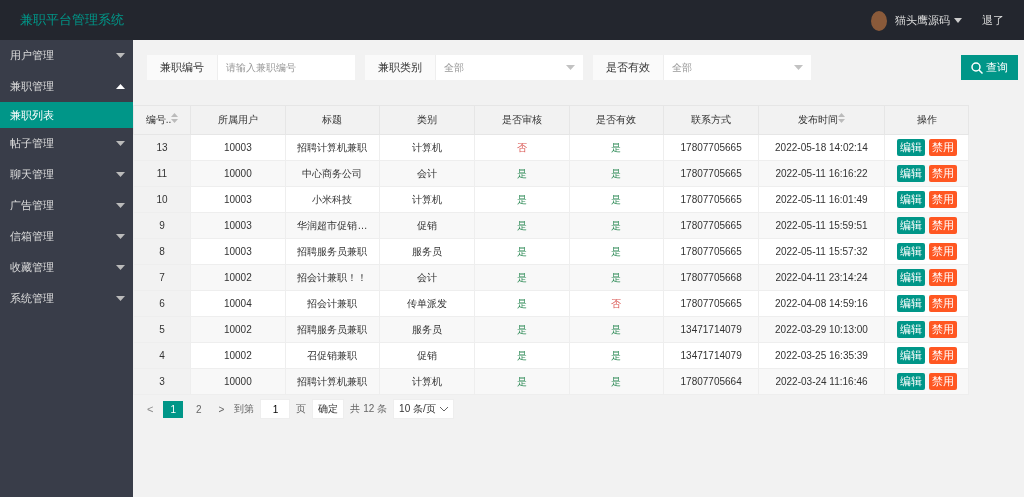 The image size is (1024, 497). Describe the element at coordinates (993, 20) in the screenshot. I see `logout-link: 退了` at that location.